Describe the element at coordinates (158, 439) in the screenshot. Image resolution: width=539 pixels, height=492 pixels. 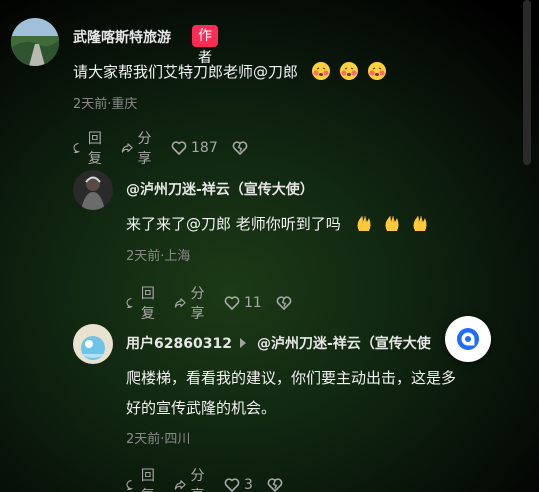
I see `timestamp-location: 2天前·四川` at that location.